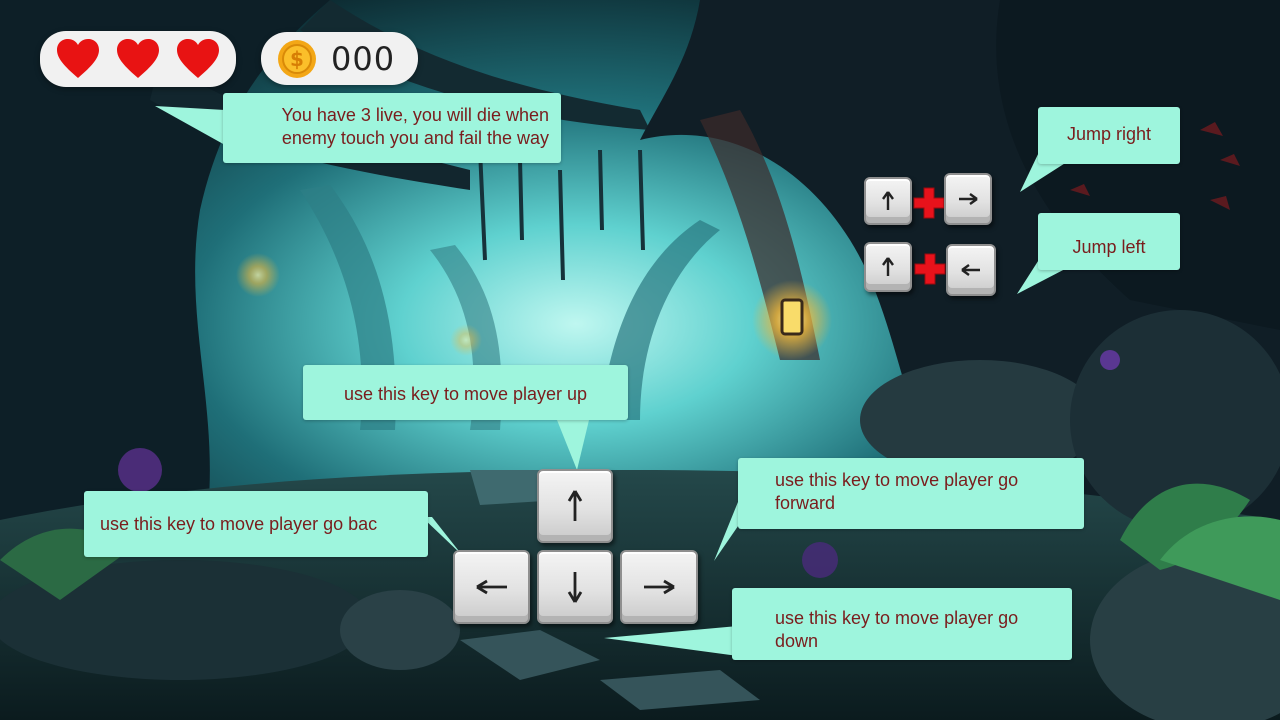  I want to click on move-down-line-2: down, so click(797, 641).